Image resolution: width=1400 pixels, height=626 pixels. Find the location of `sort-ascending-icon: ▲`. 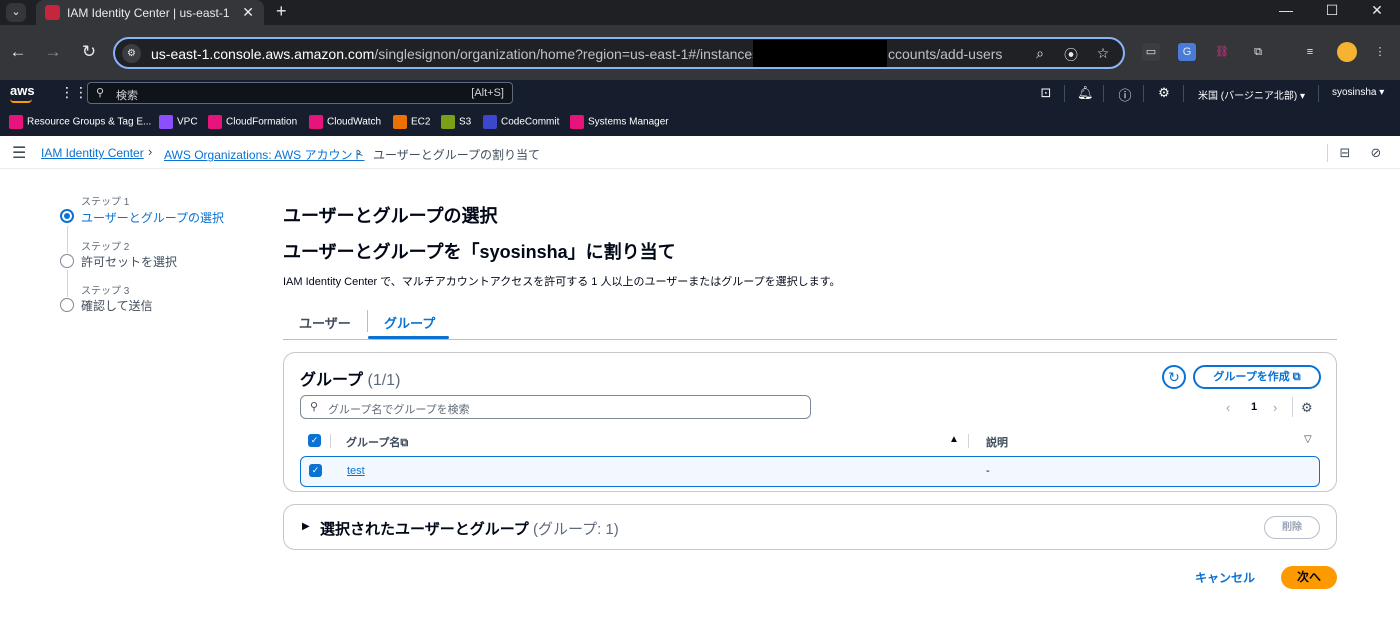

sort-ascending-icon: ▲ is located at coordinates (954, 439).